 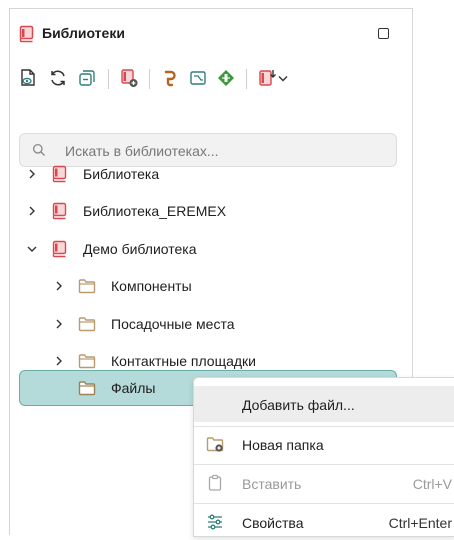 I want to click on refresh-icon, so click(x=58, y=78).